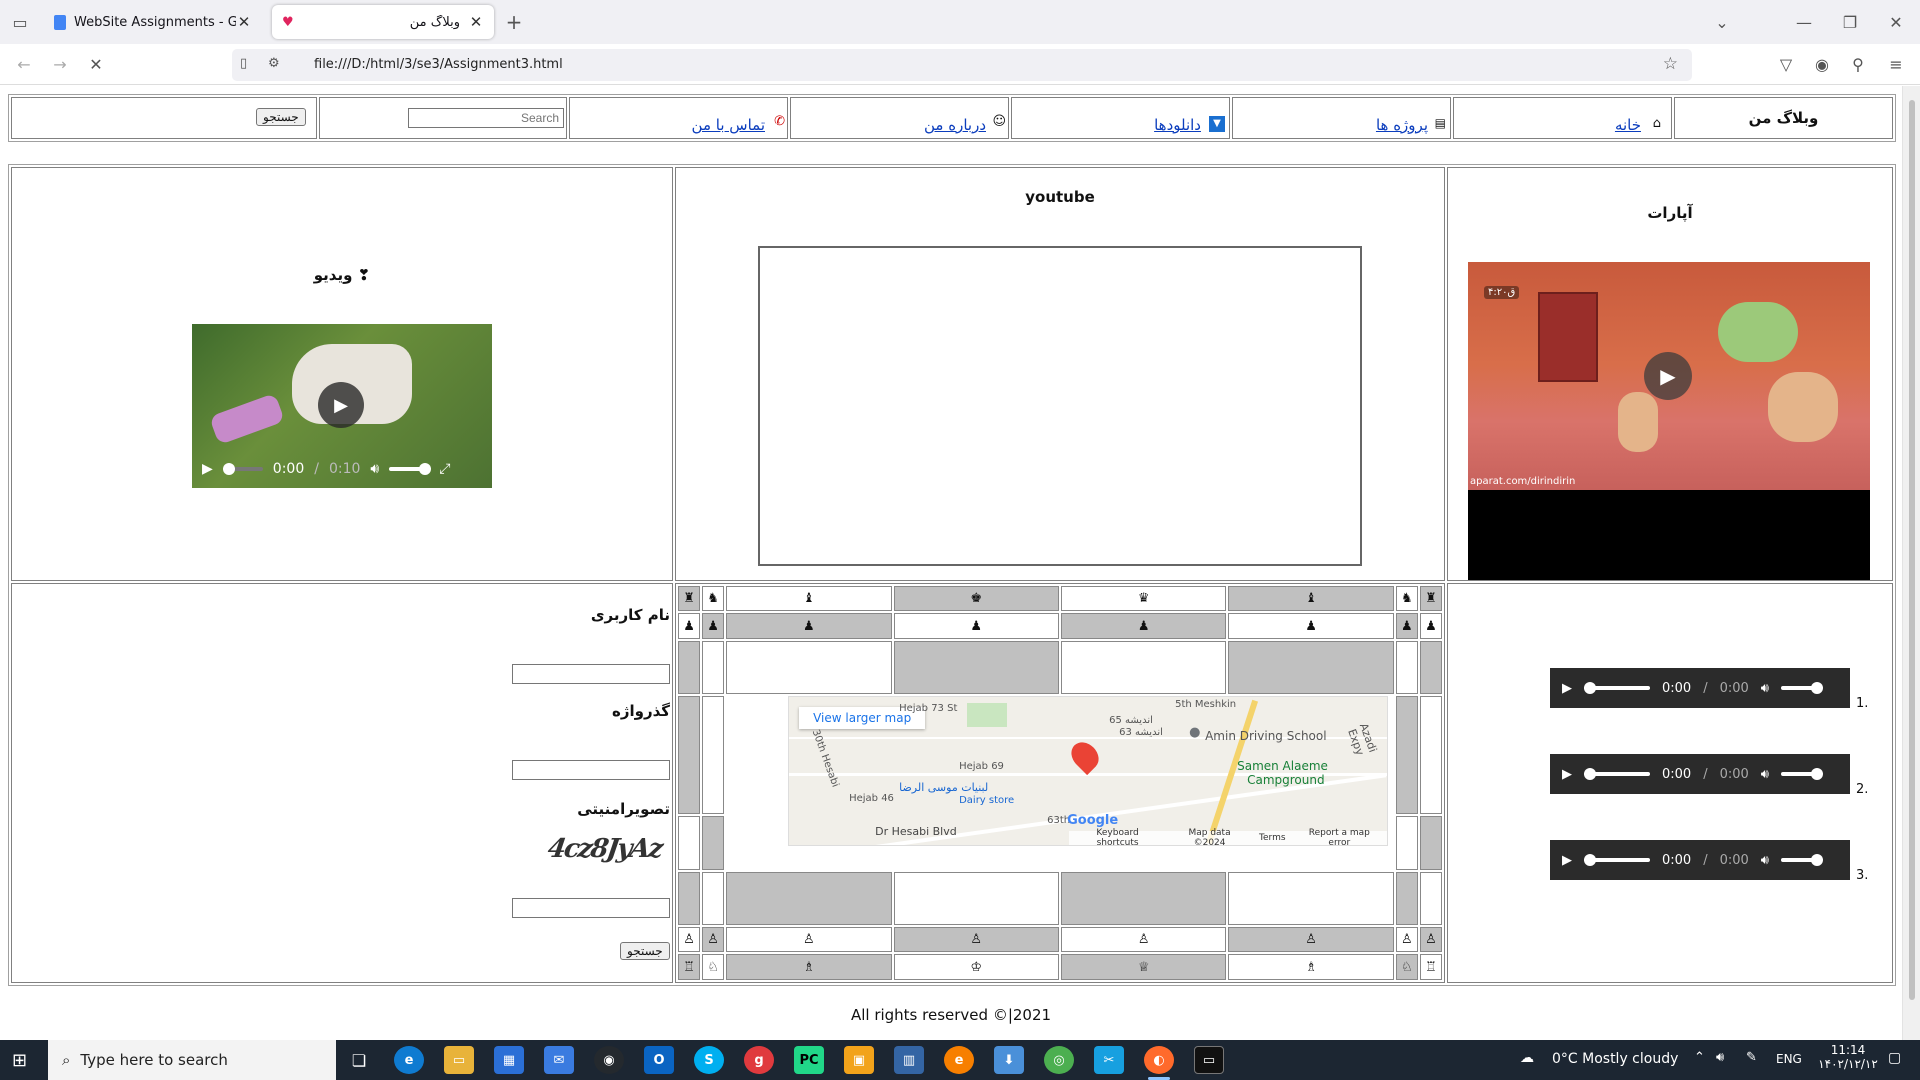  I want to click on chess-piece: ♖, so click(689, 967).